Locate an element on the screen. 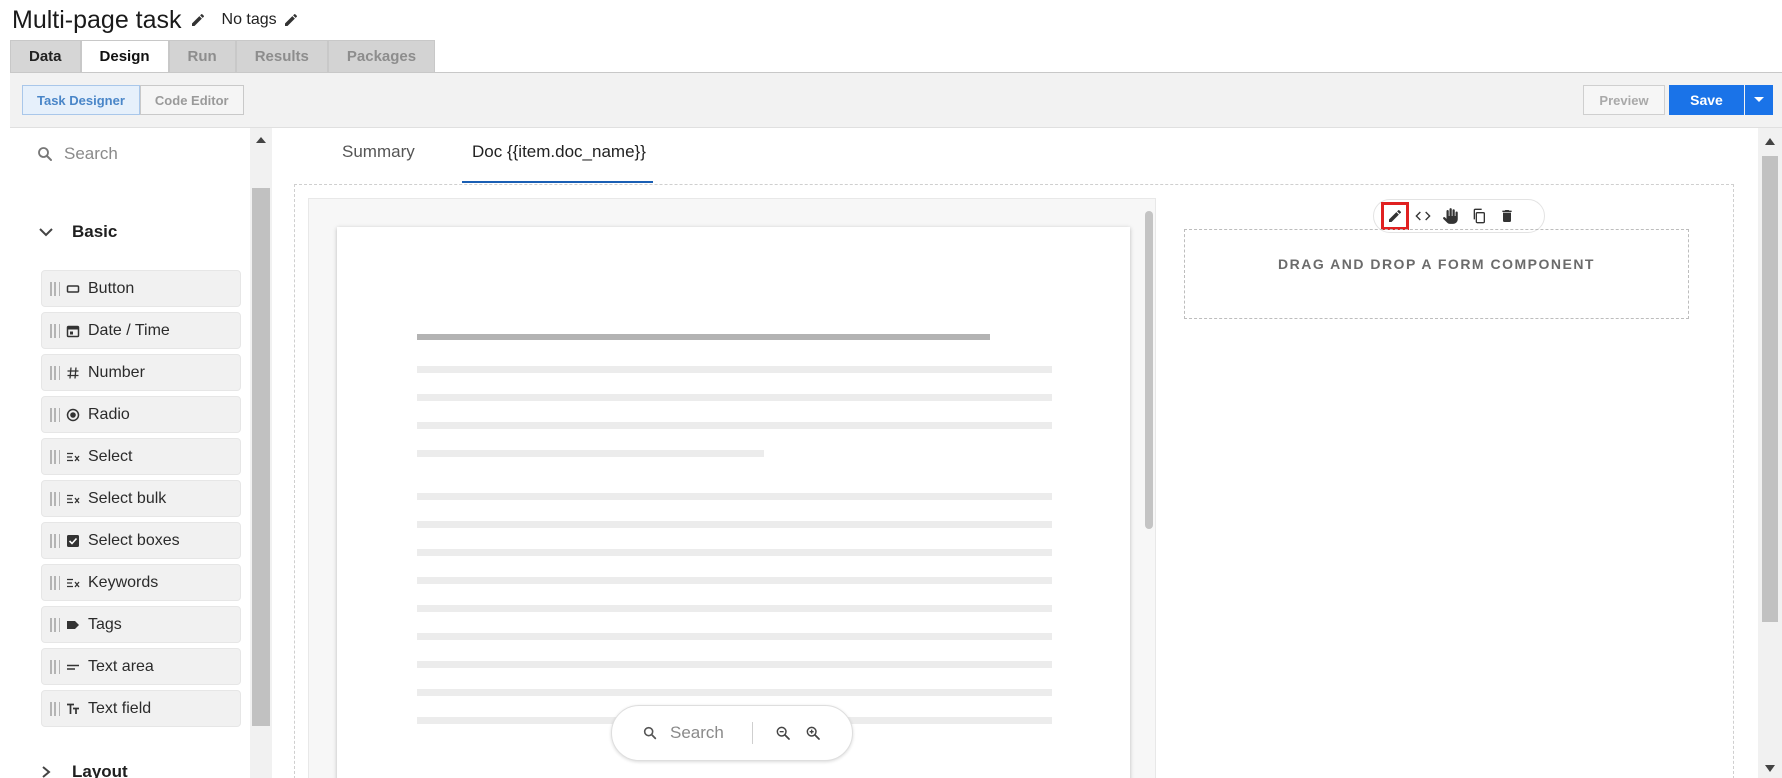 The width and height of the screenshot is (1782, 778). palette-search-input: Search is located at coordinates (91, 154).